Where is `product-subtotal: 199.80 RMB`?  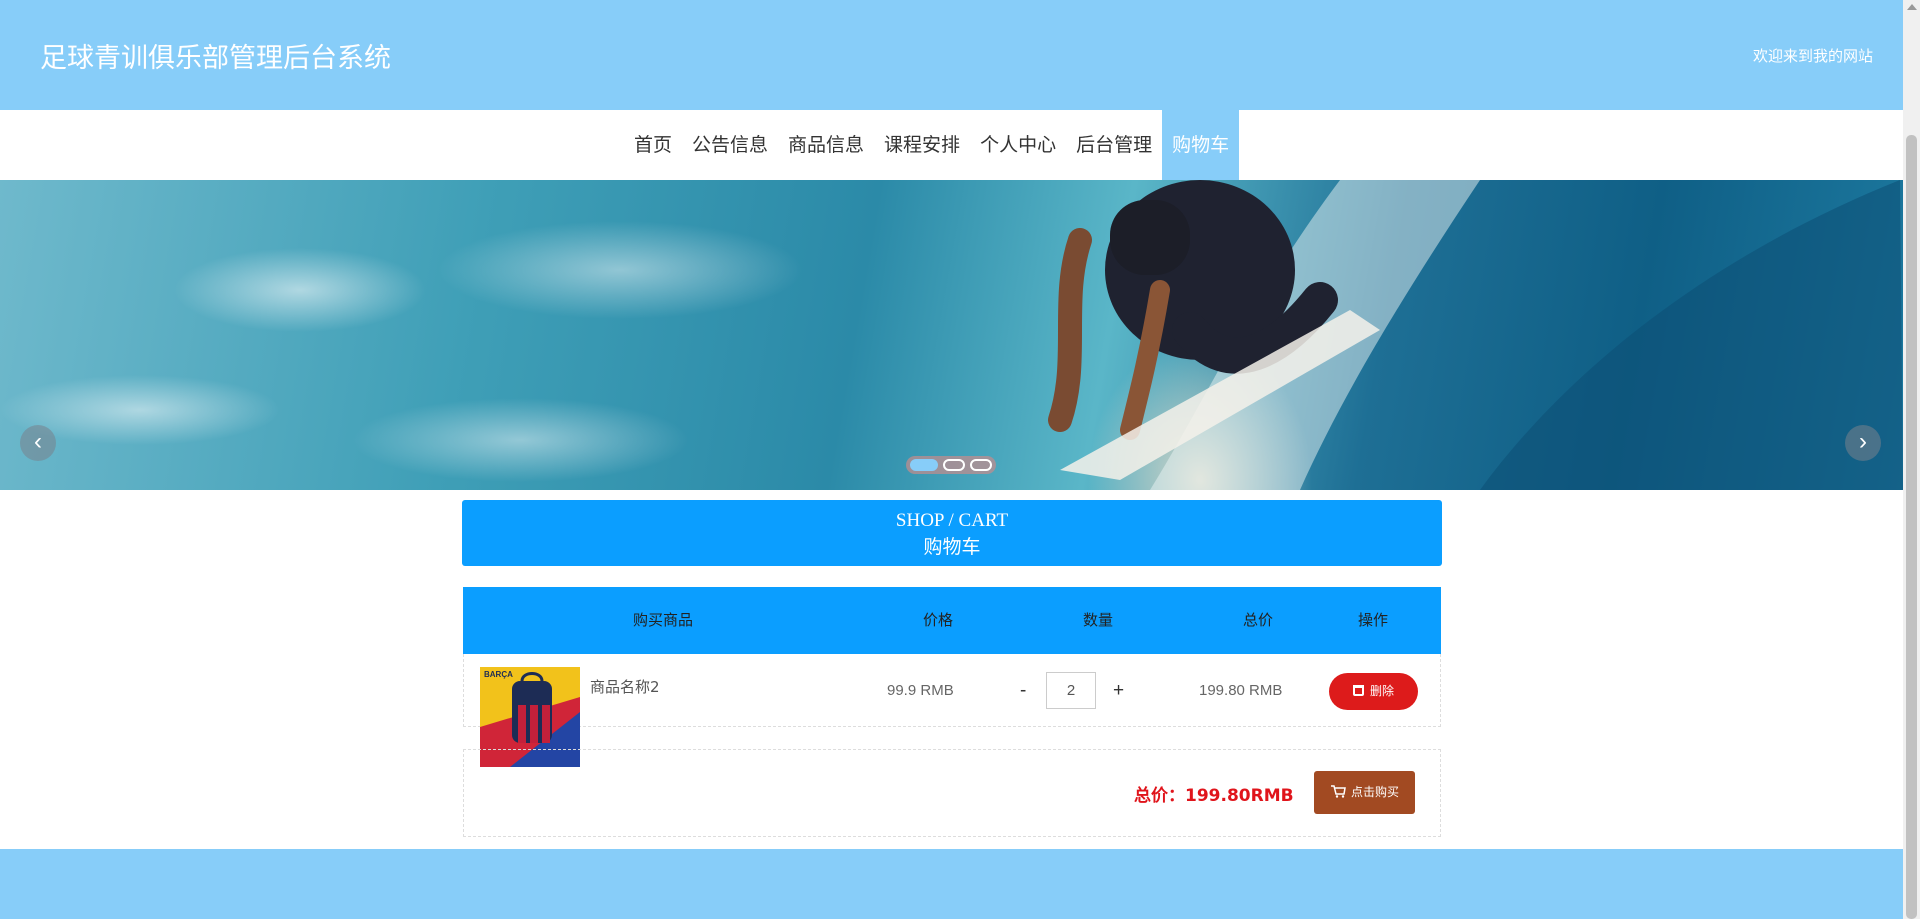
product-subtotal: 199.80 RMB is located at coordinates (1241, 690).